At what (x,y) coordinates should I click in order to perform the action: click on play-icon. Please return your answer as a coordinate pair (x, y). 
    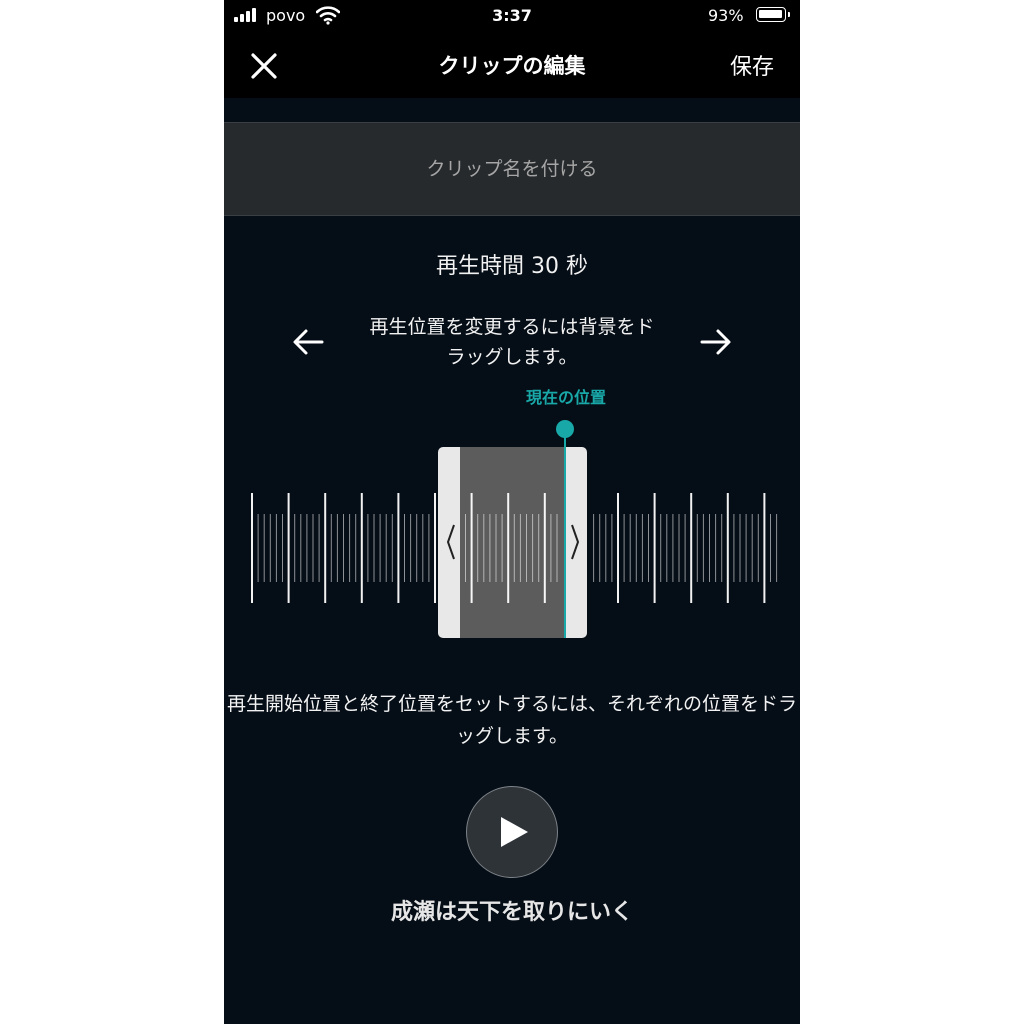
    Looking at the image, I should click on (514, 831).